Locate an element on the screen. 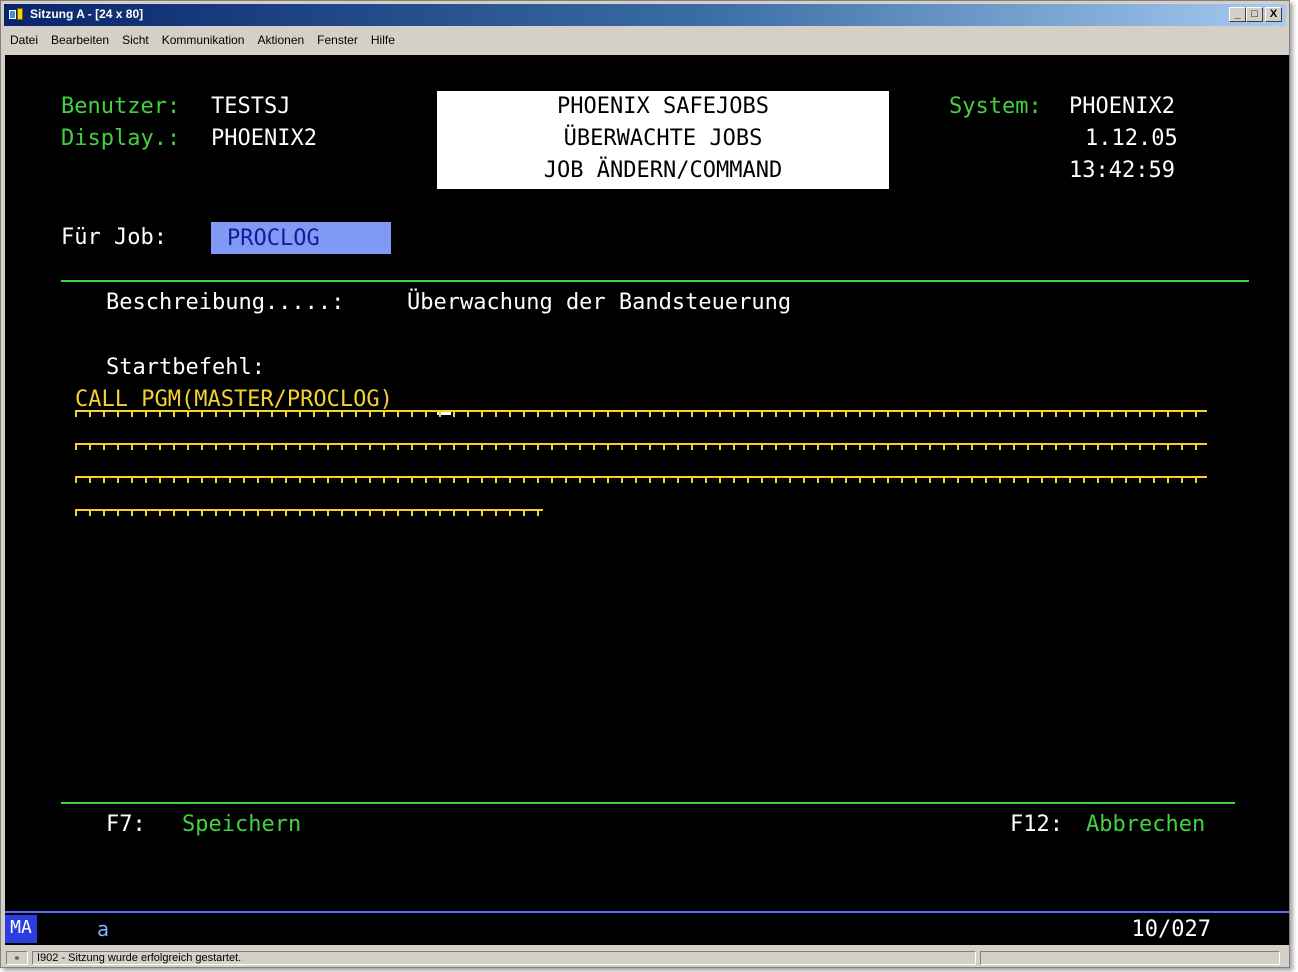 This screenshot has width=1298, height=972. status-indicator: a is located at coordinates (103, 929).